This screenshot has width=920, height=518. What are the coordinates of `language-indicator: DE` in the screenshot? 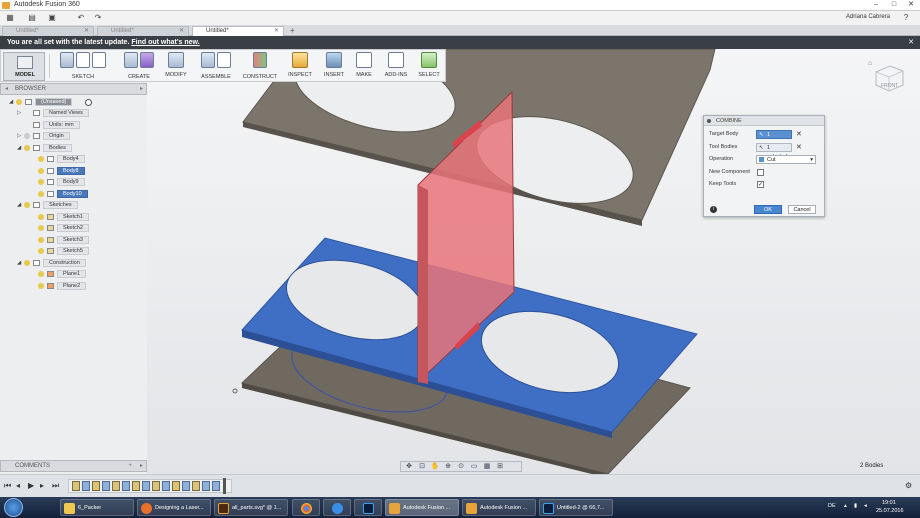 It's located at (832, 506).